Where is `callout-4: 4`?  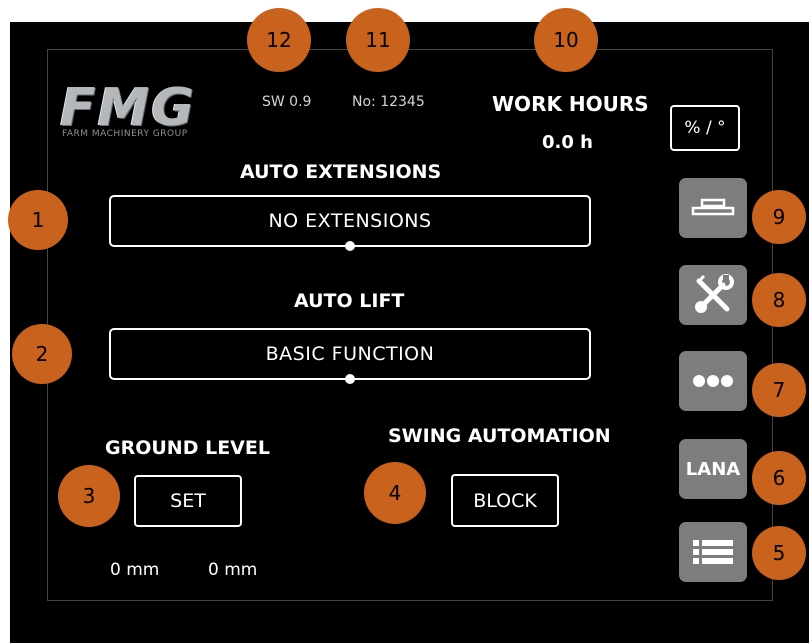
callout-4: 4 is located at coordinates (395, 493).